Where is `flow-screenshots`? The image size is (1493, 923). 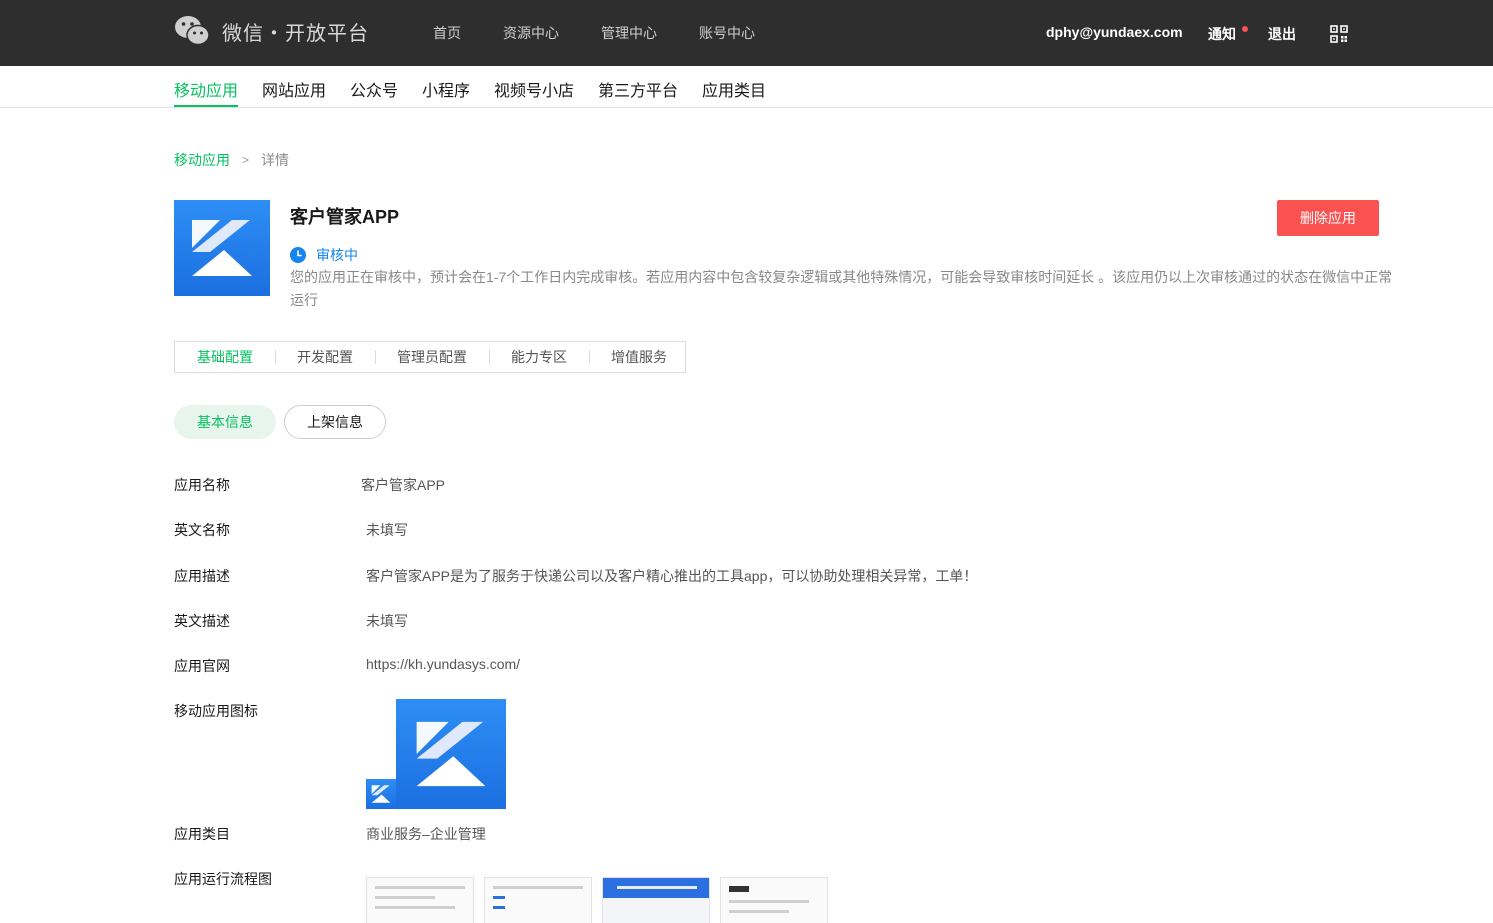
flow-screenshots is located at coordinates (602, 900).